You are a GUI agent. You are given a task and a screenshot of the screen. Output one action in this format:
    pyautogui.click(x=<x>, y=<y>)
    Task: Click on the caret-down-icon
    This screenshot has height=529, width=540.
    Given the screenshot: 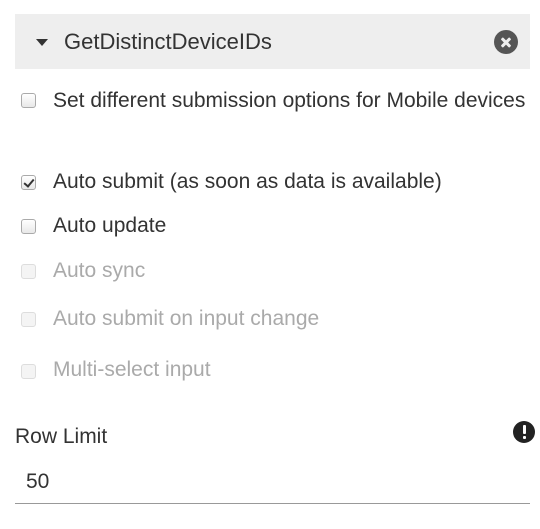 What is the action you would take?
    pyautogui.click(x=42, y=42)
    